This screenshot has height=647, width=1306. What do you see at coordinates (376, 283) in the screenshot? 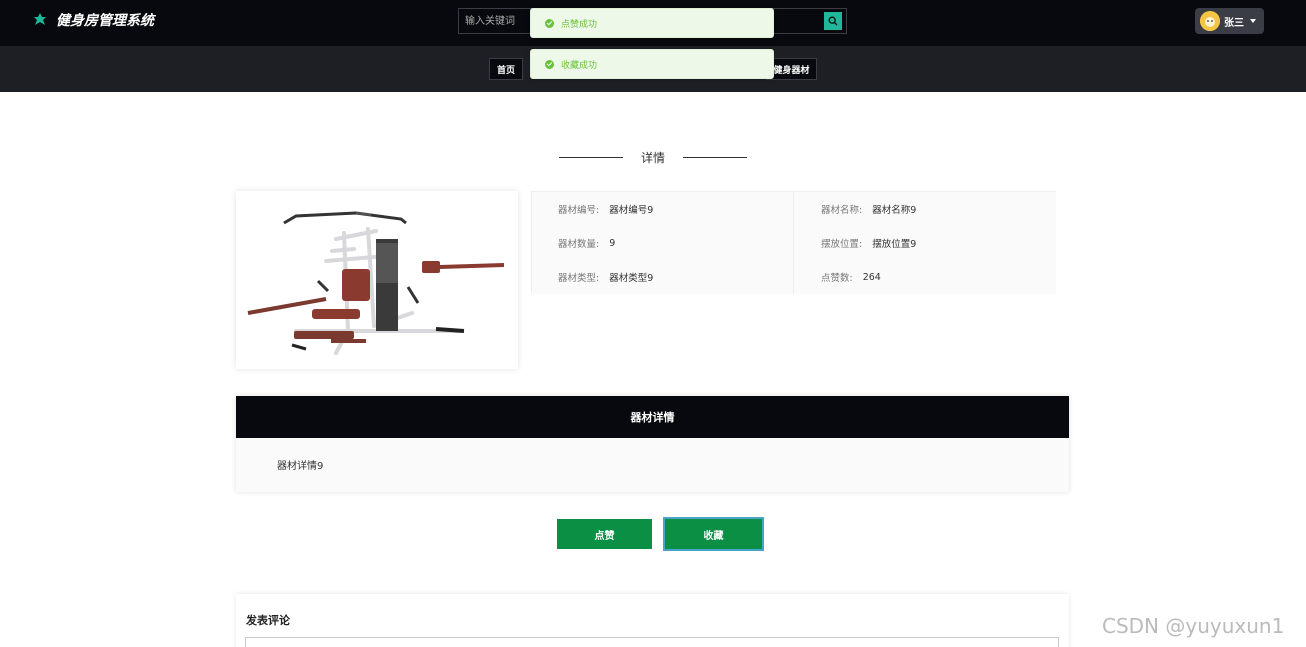
I see `gym-machine-image` at bounding box center [376, 283].